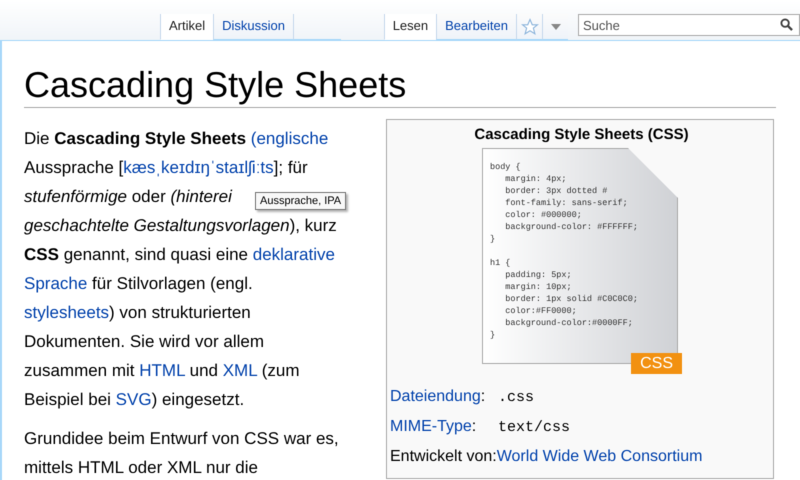  I want to click on text-line: mittels HTML oder XML nur die, so click(141, 468).